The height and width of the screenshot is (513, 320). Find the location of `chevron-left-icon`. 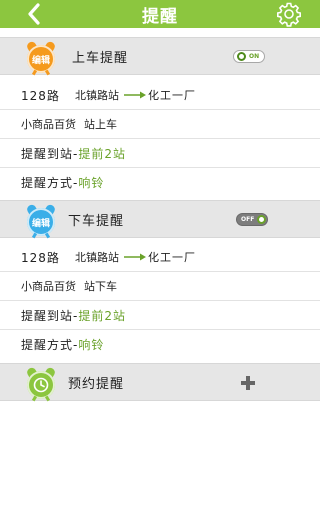

chevron-left-icon is located at coordinates (34, 14).